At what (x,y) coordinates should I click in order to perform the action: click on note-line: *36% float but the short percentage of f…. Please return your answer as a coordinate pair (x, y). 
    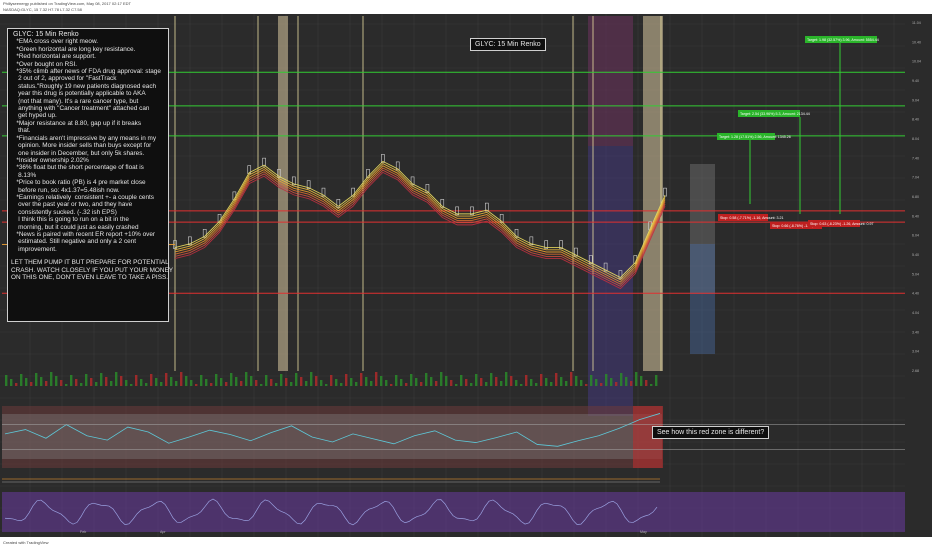
    Looking at the image, I should click on (77, 168).